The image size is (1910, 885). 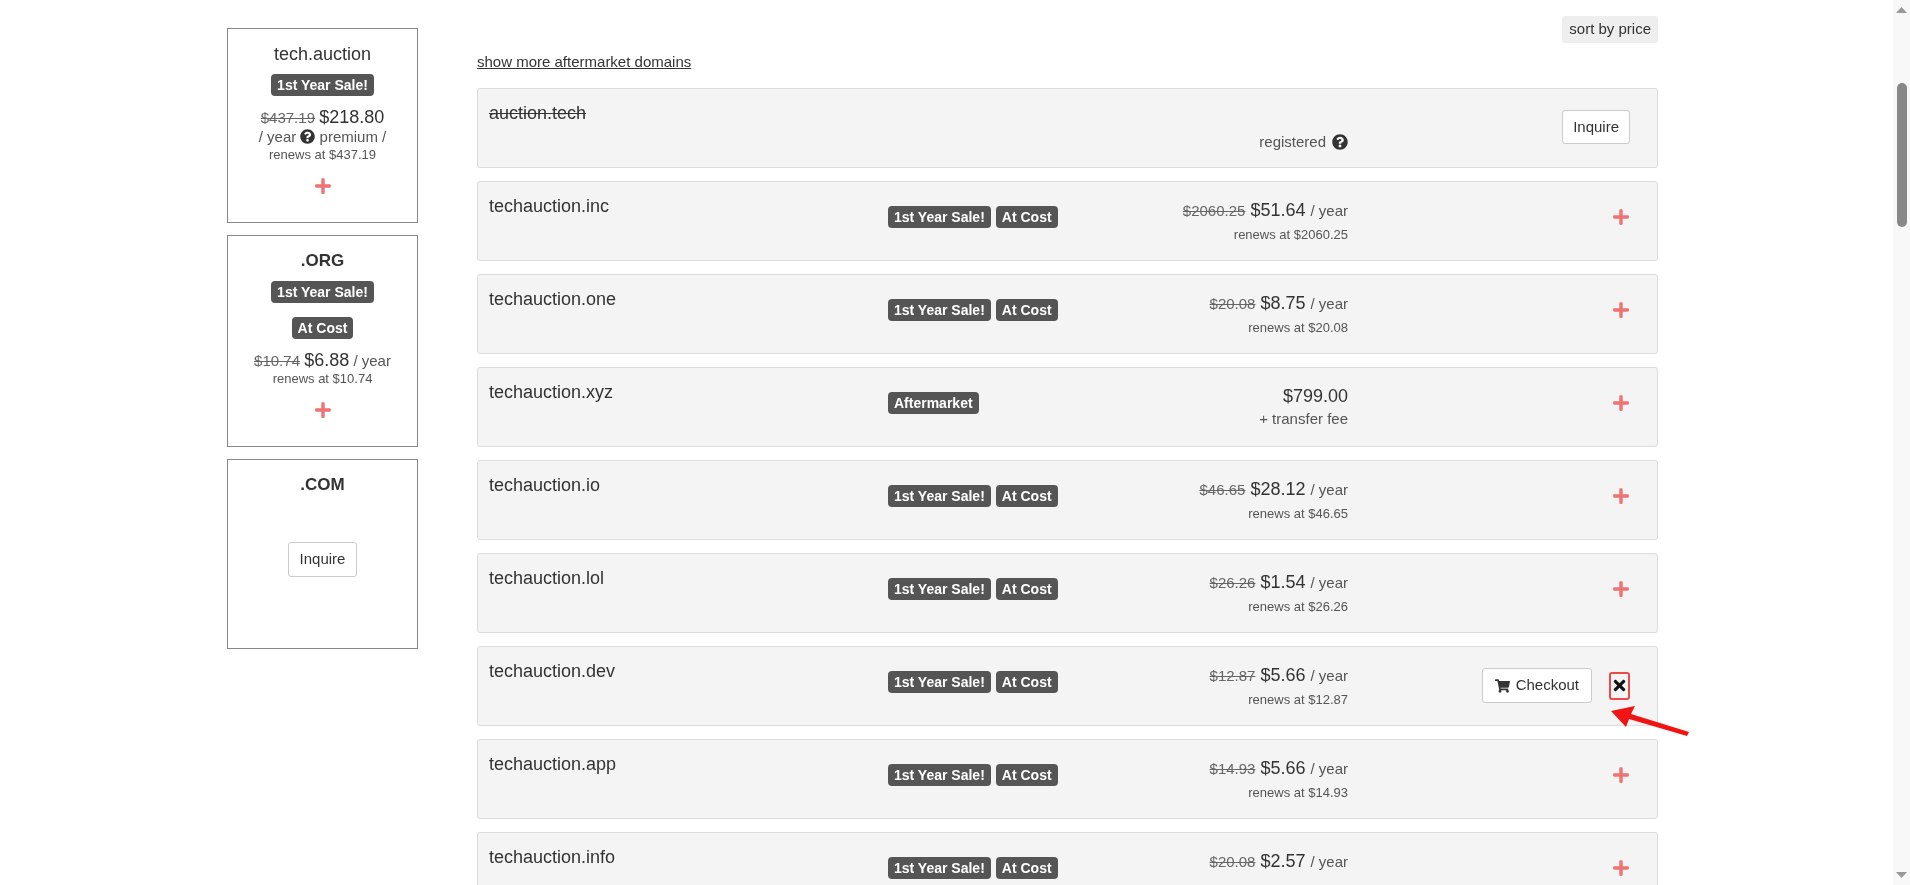 I want to click on old-price: $10.74, so click(x=277, y=360).